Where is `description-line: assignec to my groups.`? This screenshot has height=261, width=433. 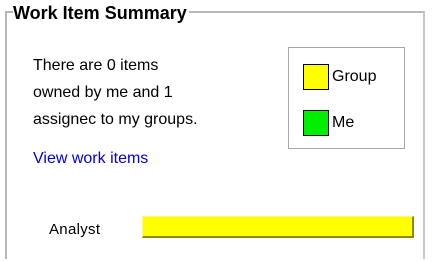 description-line: assignec to my groups. is located at coordinates (115, 119).